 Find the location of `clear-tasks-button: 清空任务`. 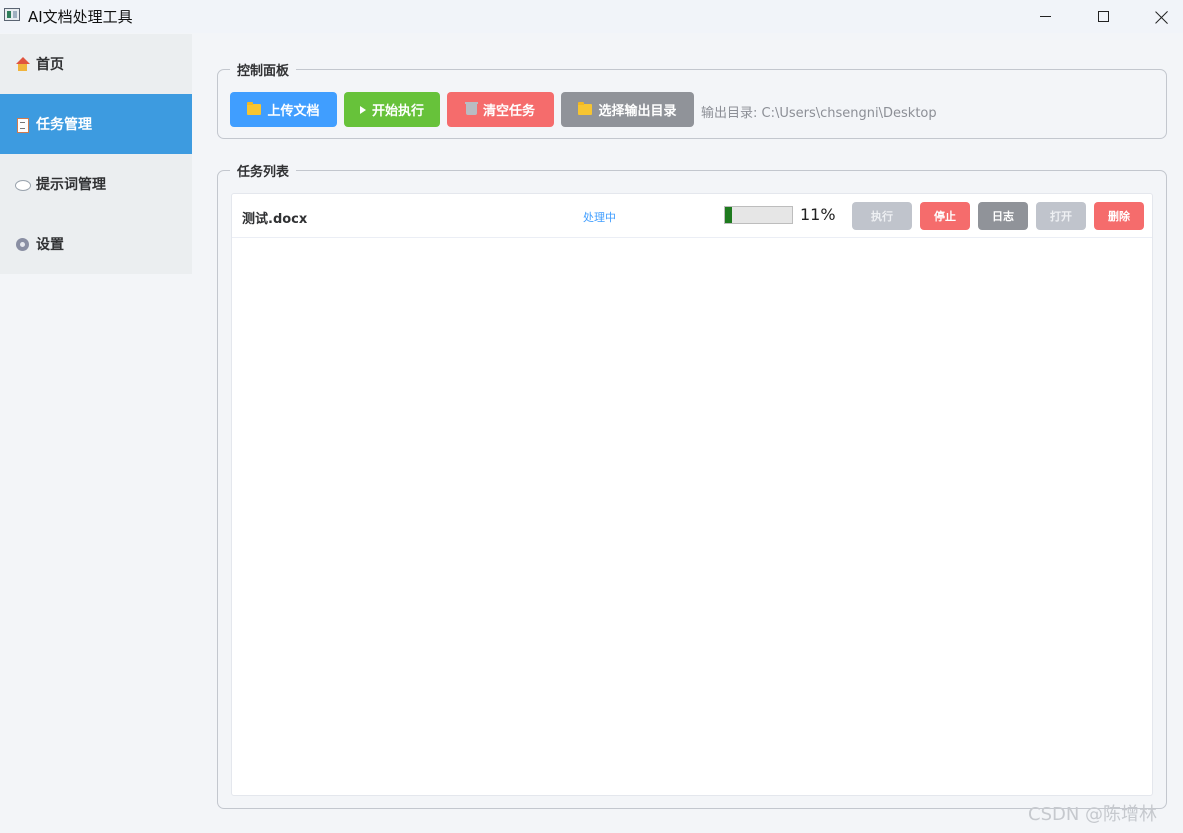

clear-tasks-button: 清空任务 is located at coordinates (500, 109).